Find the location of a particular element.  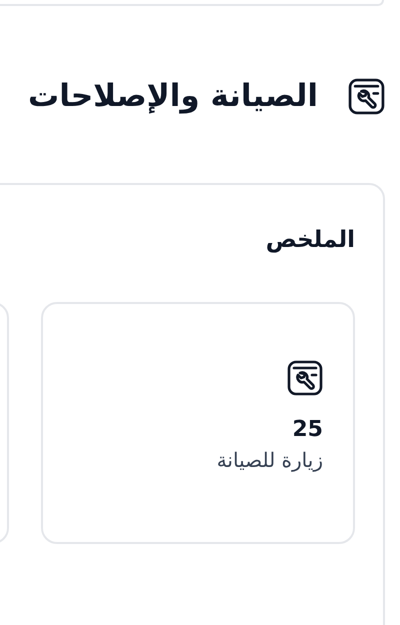

summary-title: الملخص is located at coordinates (309, 240).